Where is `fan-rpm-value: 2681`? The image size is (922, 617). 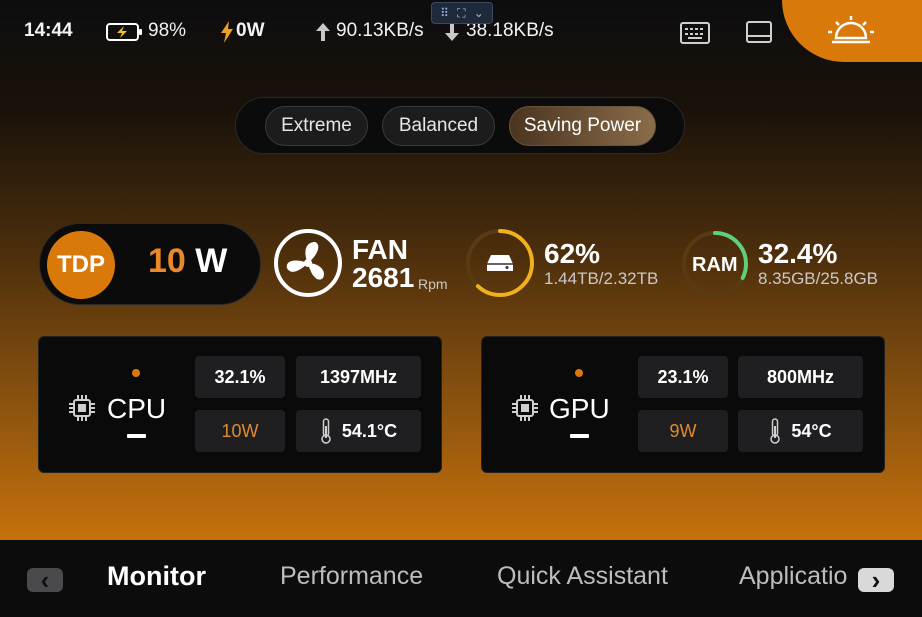
fan-rpm-value: 2681 is located at coordinates (383, 277).